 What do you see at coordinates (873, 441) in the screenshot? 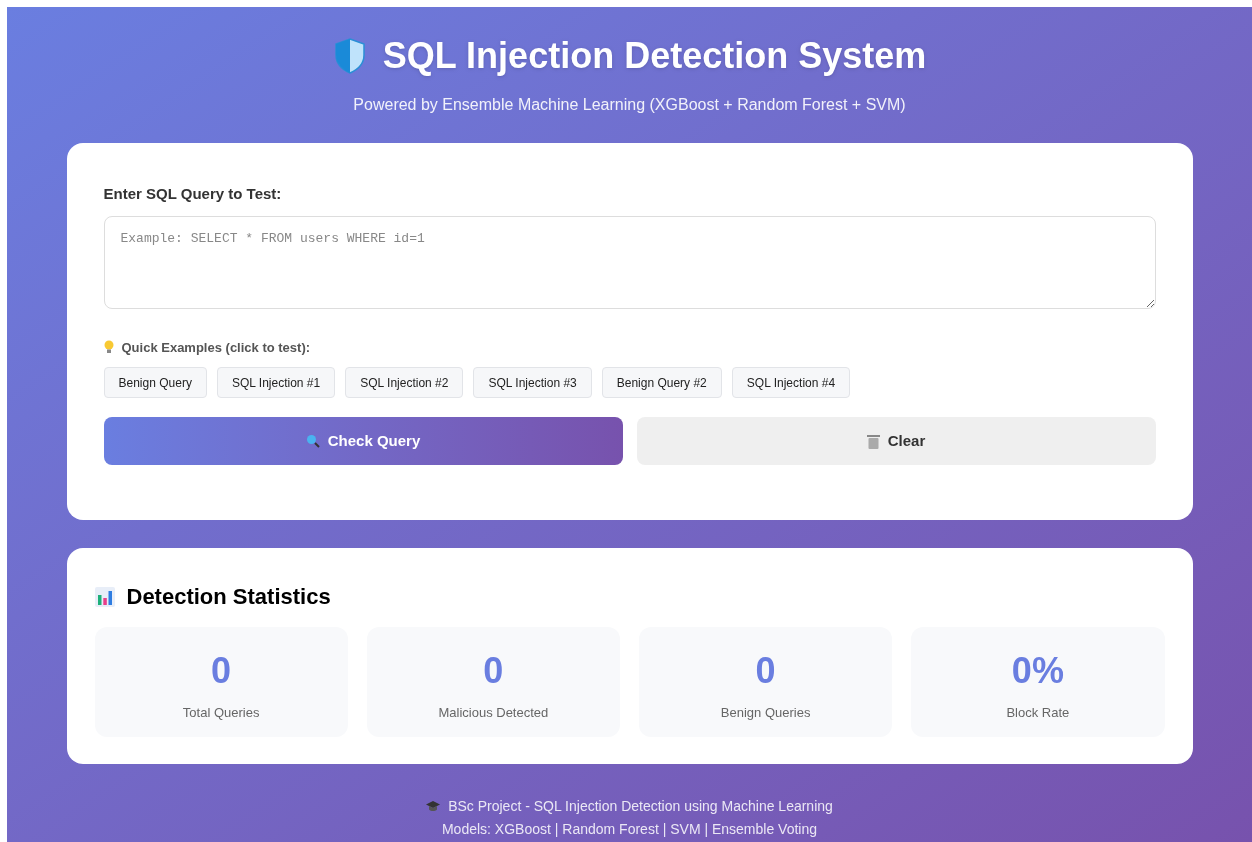
I see `trash-icon` at bounding box center [873, 441].